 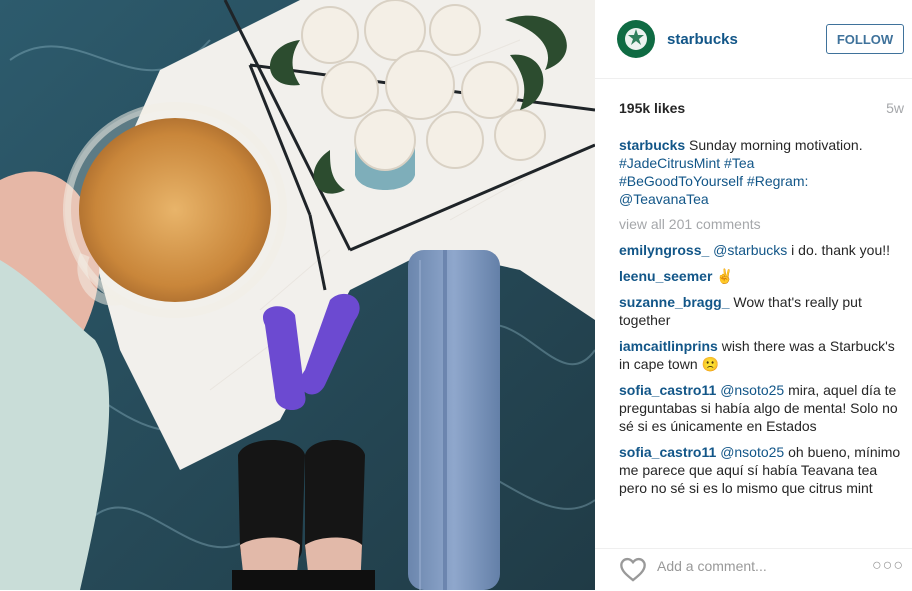 I want to click on caption-text: Sunday morning motivation., so click(x=774, y=145).